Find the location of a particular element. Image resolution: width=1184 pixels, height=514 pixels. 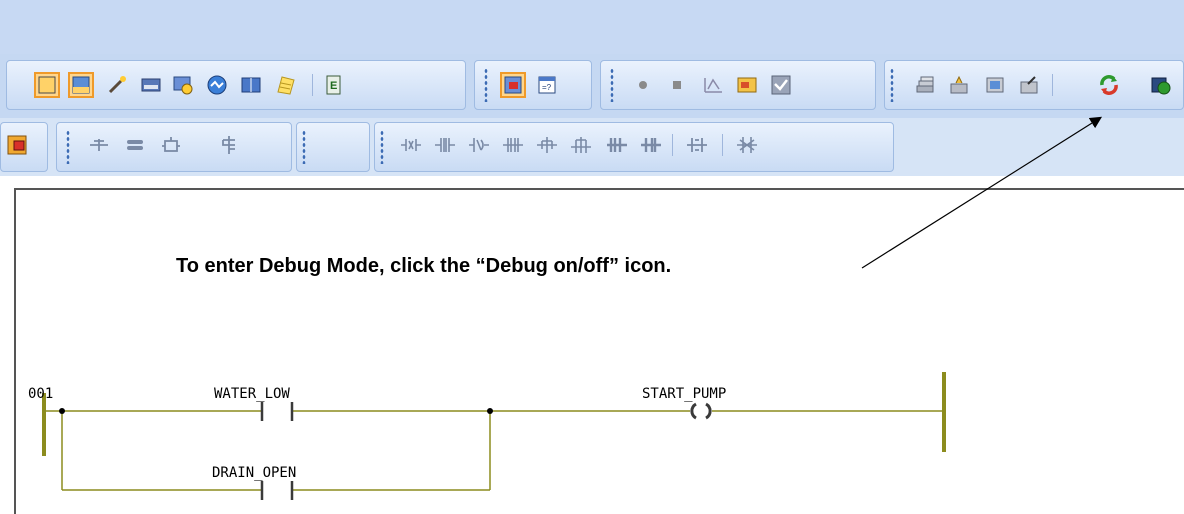

contact-drain-open is located at coordinates (277, 490).